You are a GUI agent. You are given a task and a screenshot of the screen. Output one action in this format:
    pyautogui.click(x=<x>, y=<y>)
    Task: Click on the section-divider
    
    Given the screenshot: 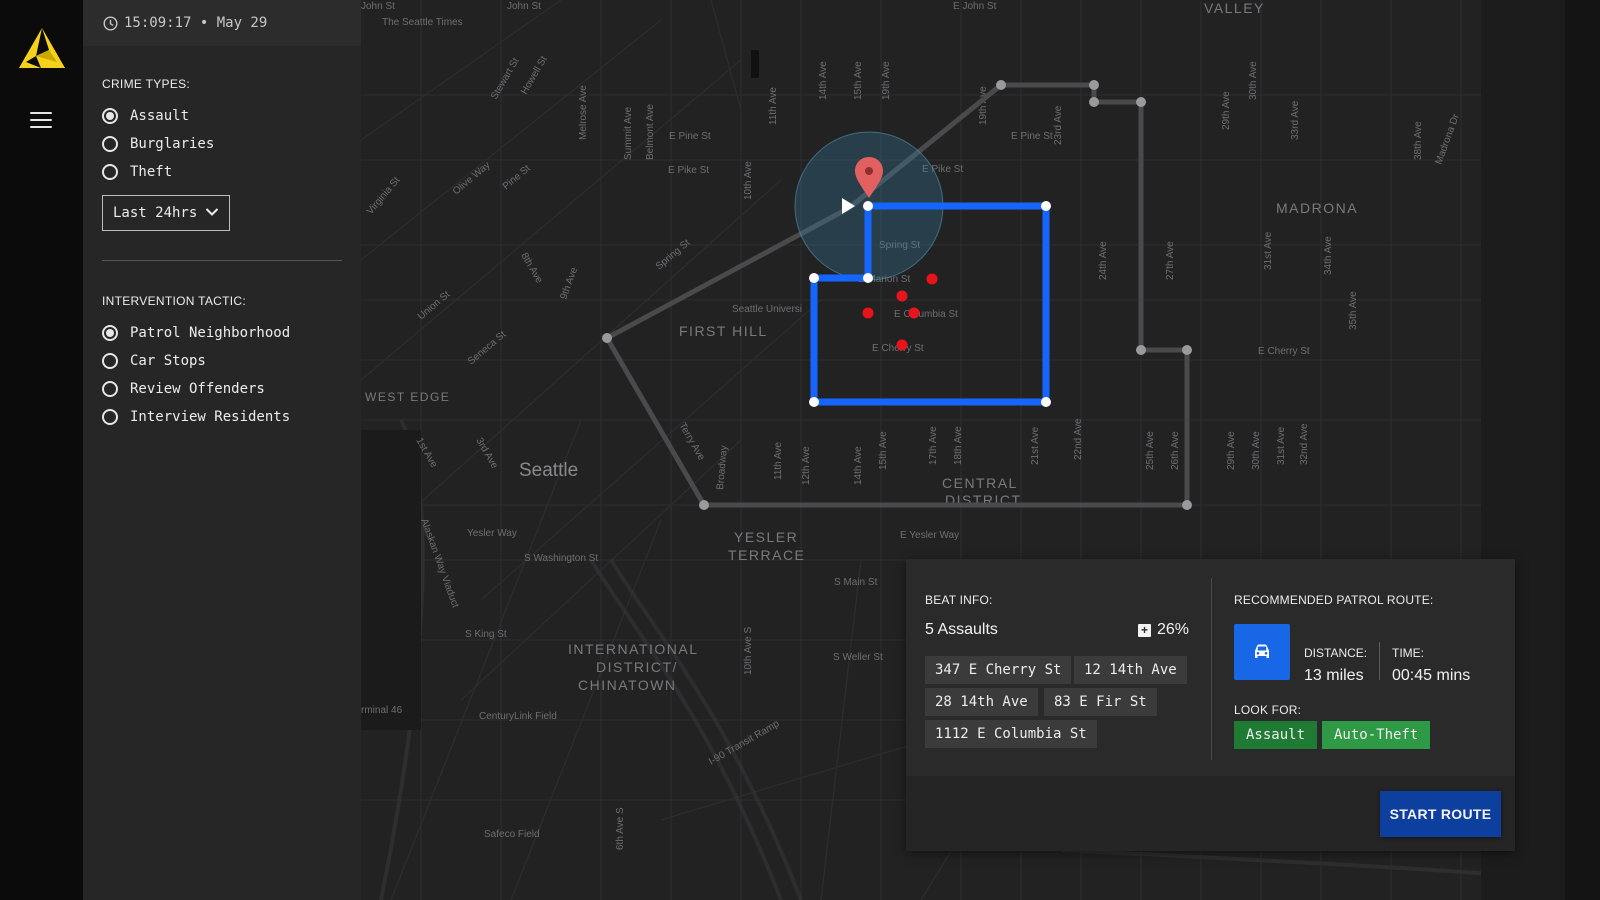 What is the action you would take?
    pyautogui.click(x=222, y=260)
    